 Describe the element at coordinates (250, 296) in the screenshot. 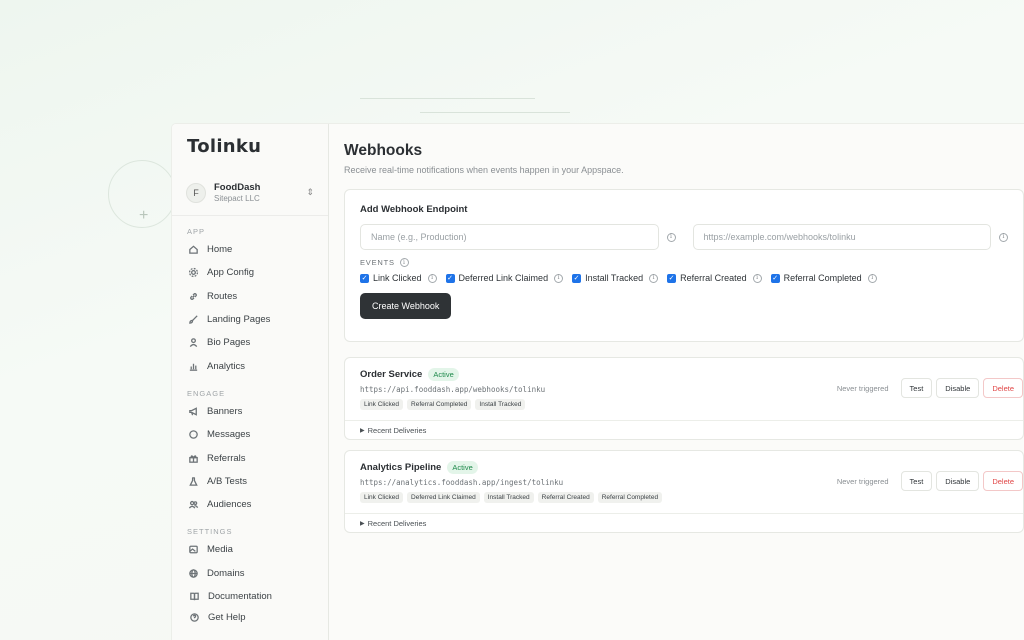

I see `sidebar-item-routes: Routes` at that location.